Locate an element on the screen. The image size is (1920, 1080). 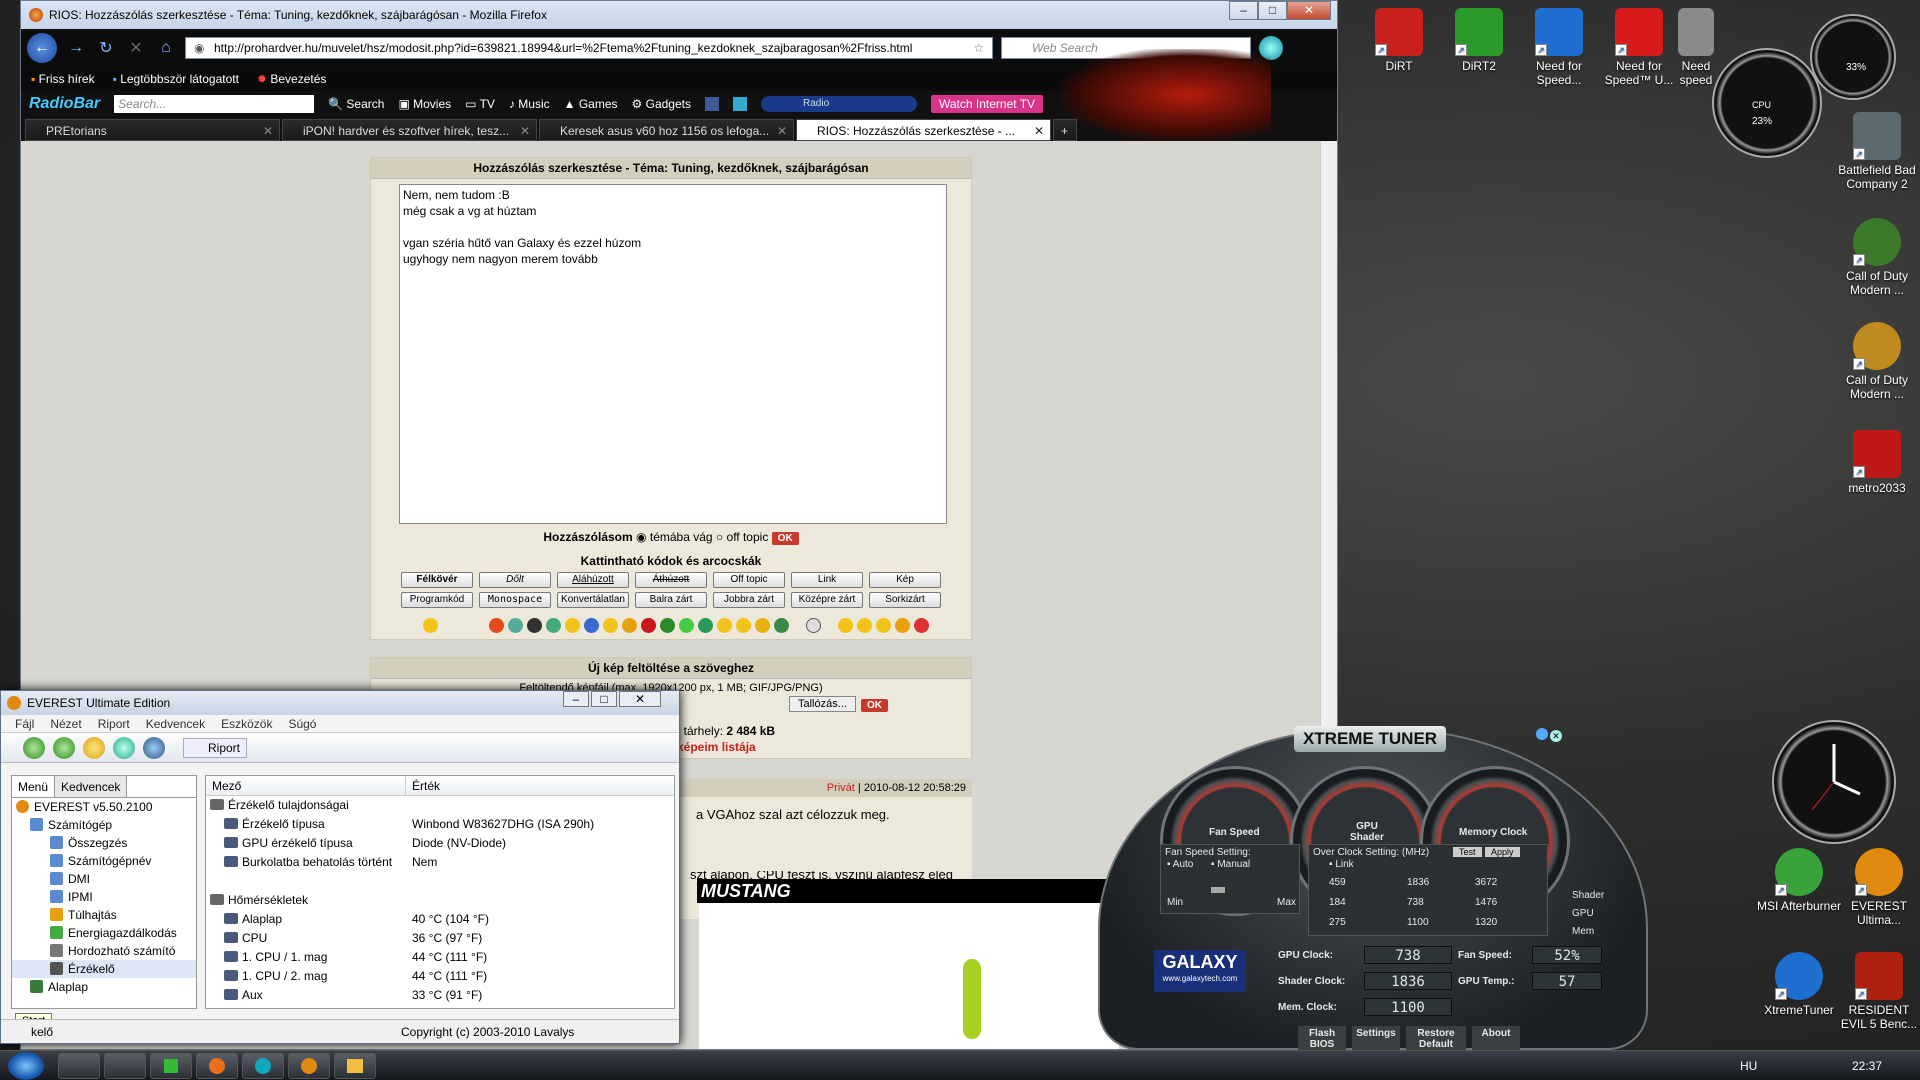
desktop-icon-xtremetuner: ↗ XtremeTuner is located at coordinates (1799, 984).